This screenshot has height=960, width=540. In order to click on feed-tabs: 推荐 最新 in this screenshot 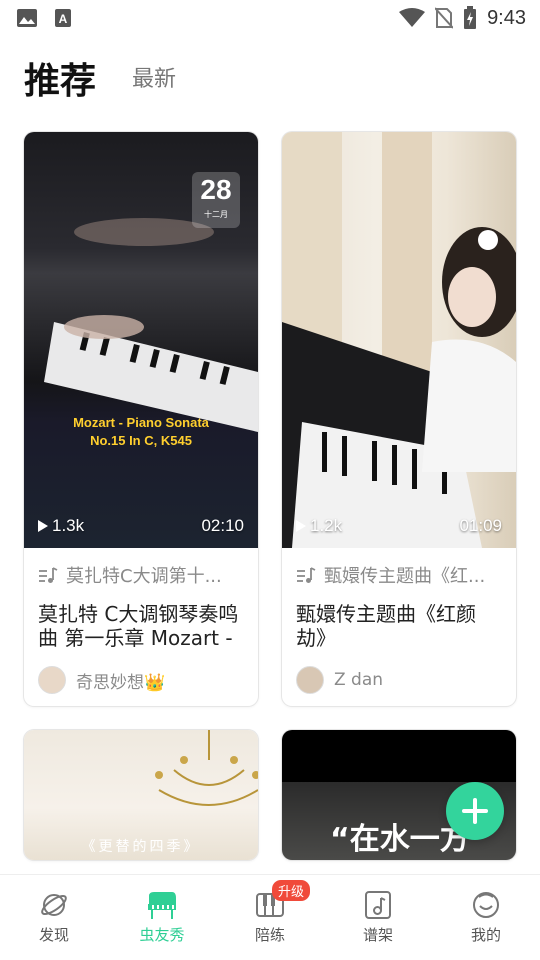, I will do `click(100, 78)`.